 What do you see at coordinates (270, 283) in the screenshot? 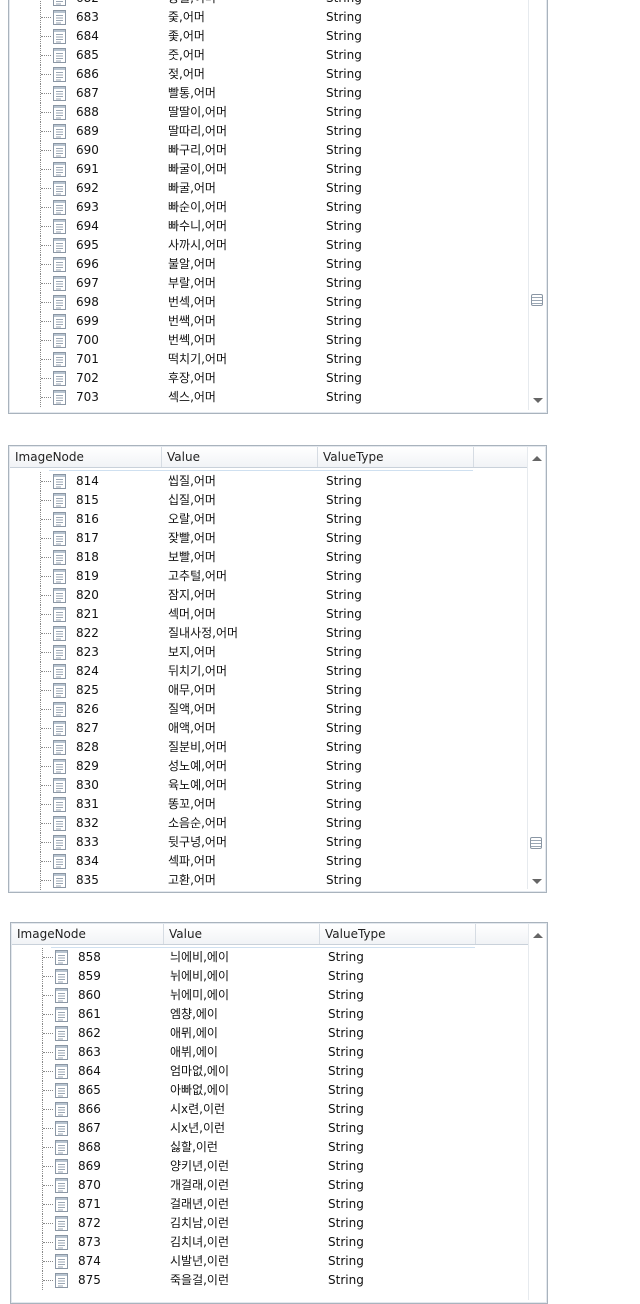
I see `tree-row: 697 부랄,어머 String` at bounding box center [270, 283].